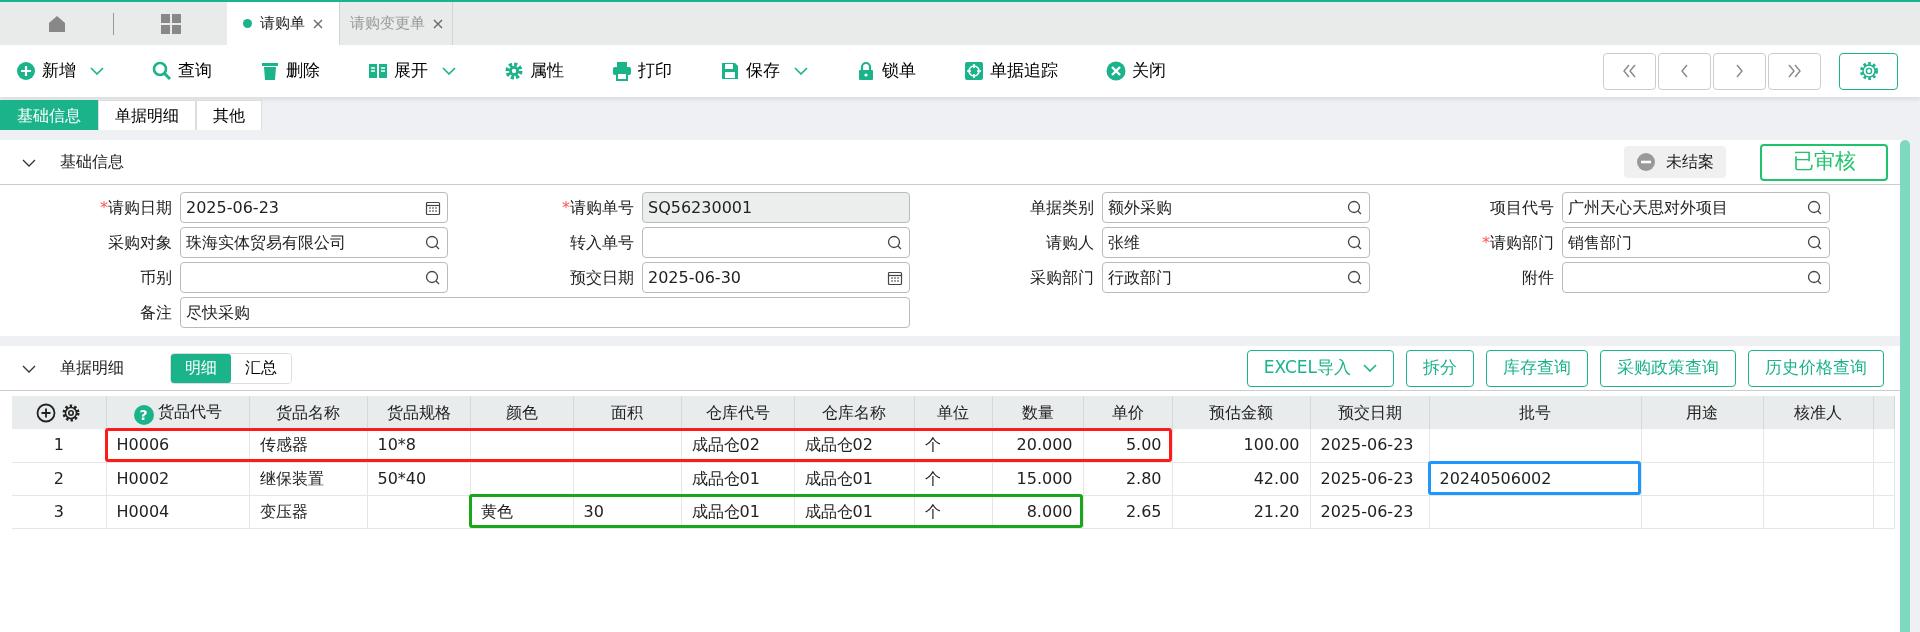 The image size is (1920, 632). I want to click on field-label: 采购对象, so click(140, 242).